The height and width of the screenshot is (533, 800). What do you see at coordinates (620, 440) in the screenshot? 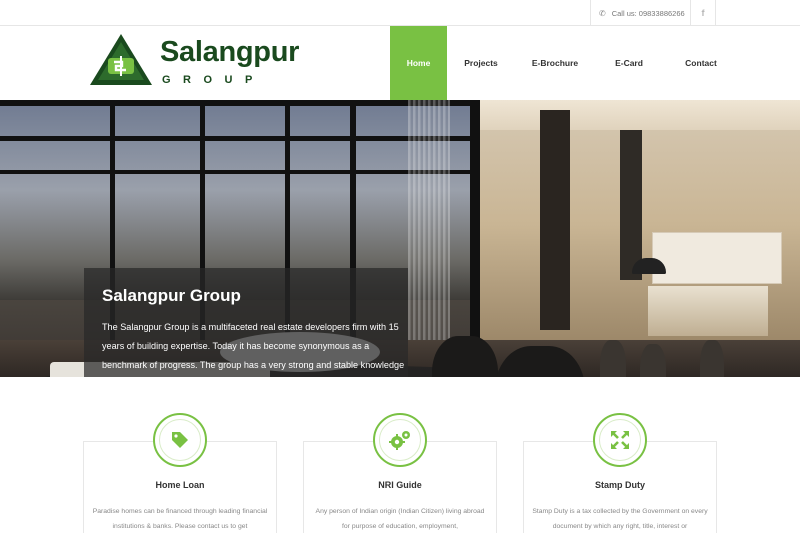
I see `expand-arrows-icon` at bounding box center [620, 440].